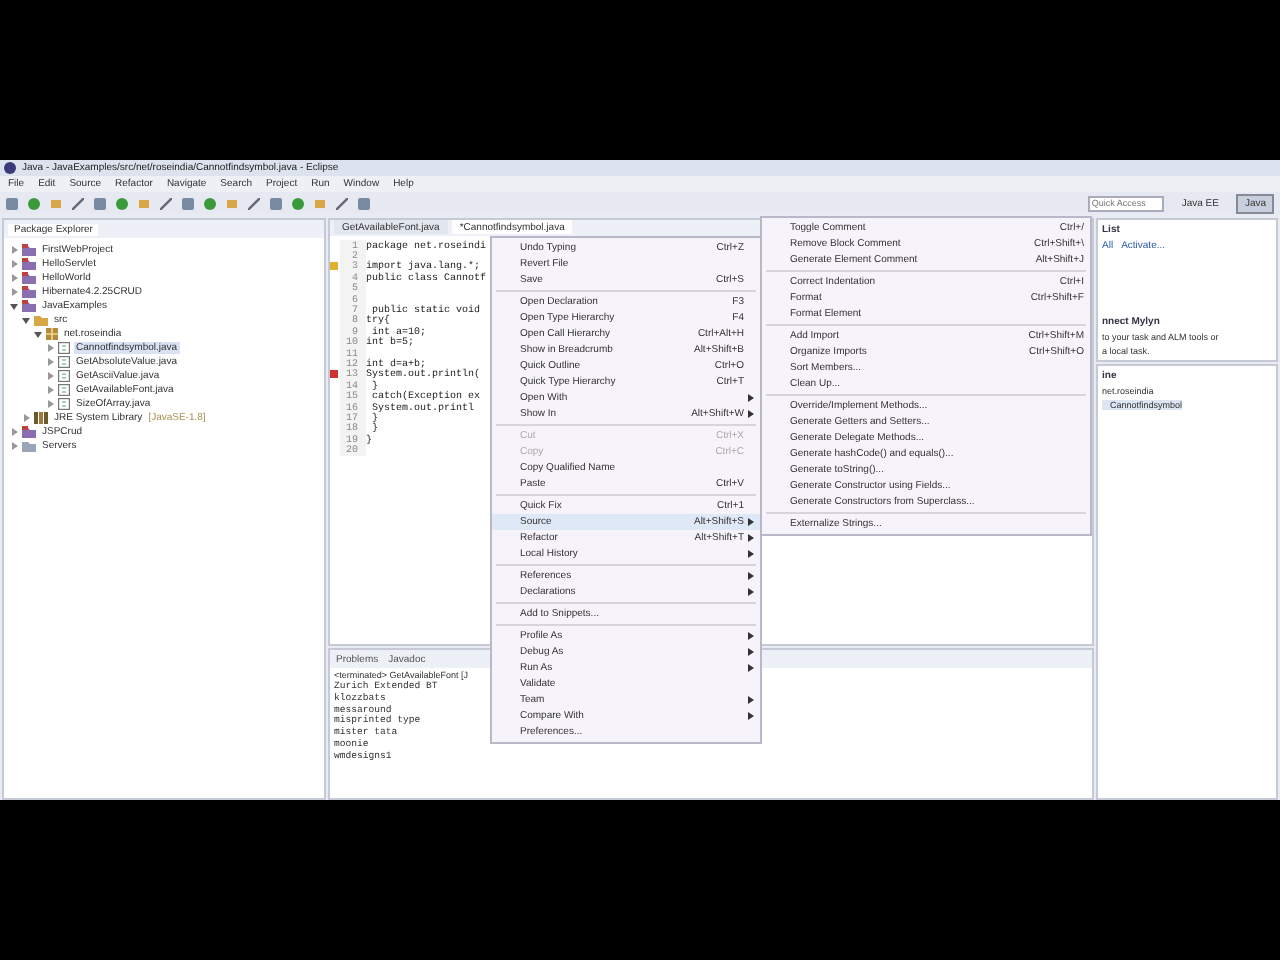 Image resolution: width=1280 pixels, height=960 pixels. What do you see at coordinates (41, 319) in the screenshot?
I see `folder-icon` at bounding box center [41, 319].